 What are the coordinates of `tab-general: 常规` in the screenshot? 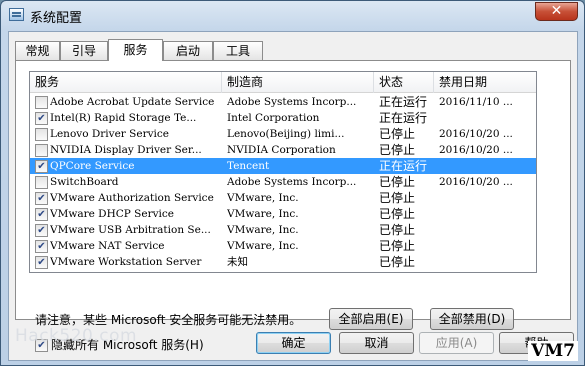 It's located at (37, 50).